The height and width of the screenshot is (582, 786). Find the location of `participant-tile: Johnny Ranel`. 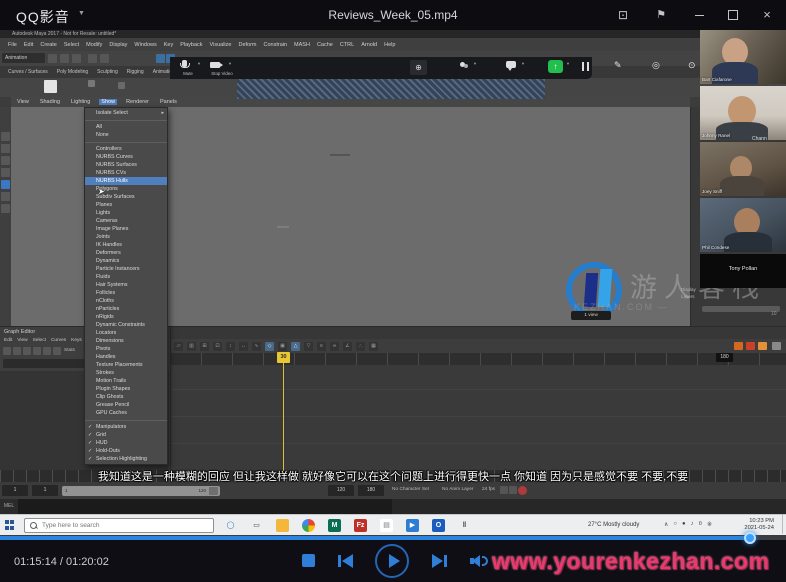

participant-tile: Johnny Ranel is located at coordinates (743, 113).